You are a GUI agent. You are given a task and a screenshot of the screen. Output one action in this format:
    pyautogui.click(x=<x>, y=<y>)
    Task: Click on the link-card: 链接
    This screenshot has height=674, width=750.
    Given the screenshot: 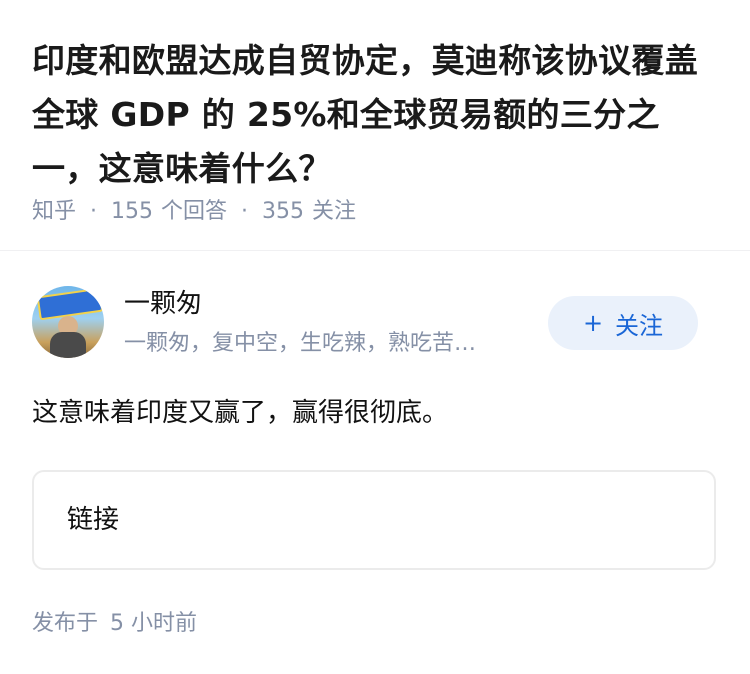 What is the action you would take?
    pyautogui.click(x=374, y=520)
    